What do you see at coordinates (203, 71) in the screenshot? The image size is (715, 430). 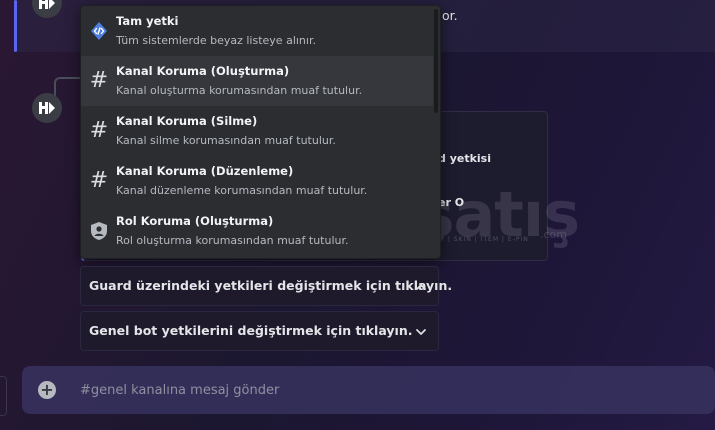 I see `menu-item-title: Kanal Koruma (Oluşturma)` at bounding box center [203, 71].